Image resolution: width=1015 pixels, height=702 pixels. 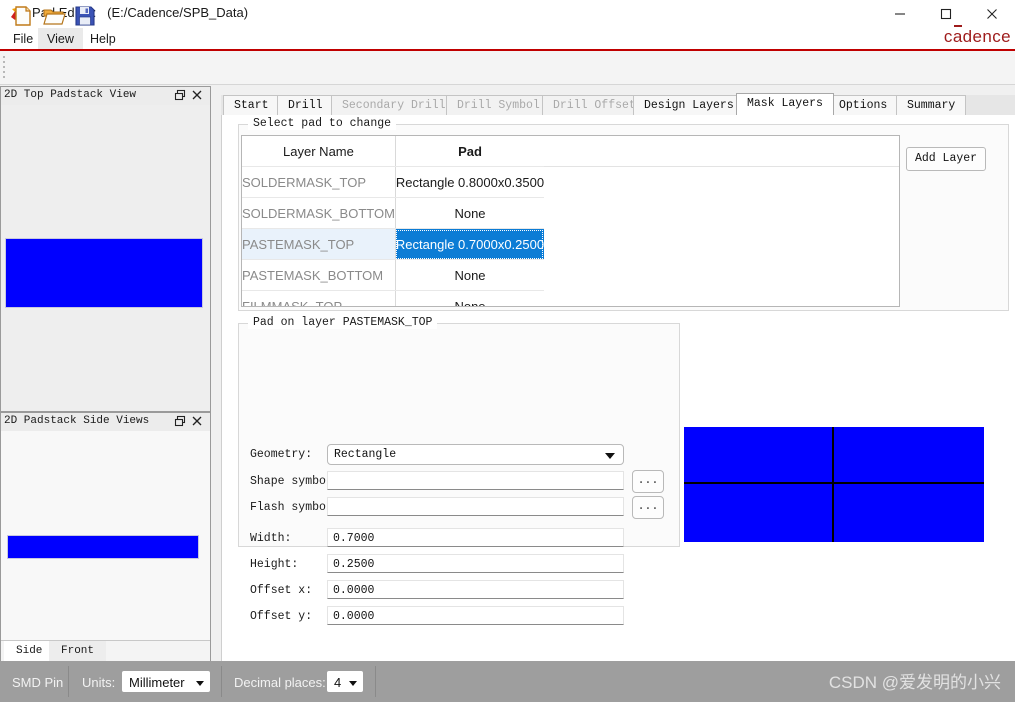 What do you see at coordinates (345, 681) in the screenshot?
I see `decimal-places-select: 4` at bounding box center [345, 681].